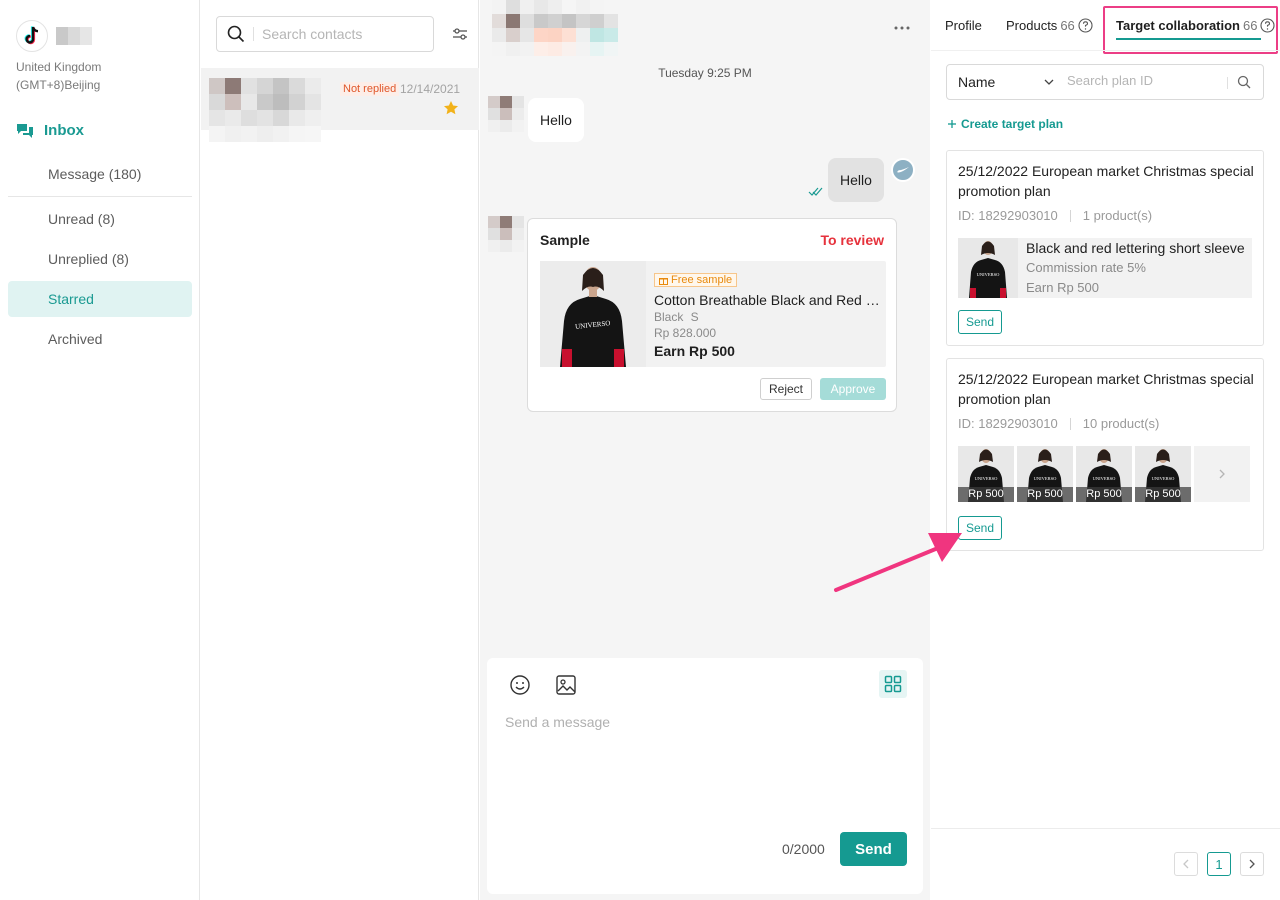 The width and height of the screenshot is (1280, 900). I want to click on tab-products: Products 66, so click(1049, 25).